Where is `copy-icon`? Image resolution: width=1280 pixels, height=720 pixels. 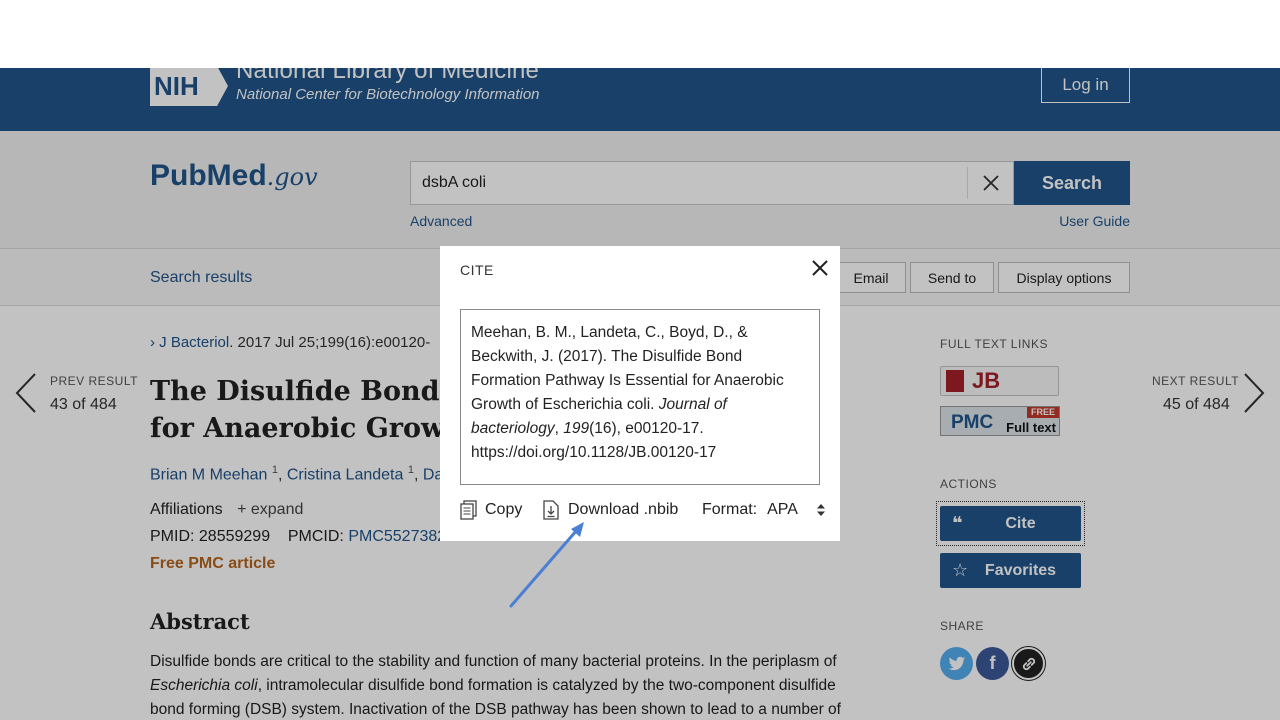 copy-icon is located at coordinates (468, 510).